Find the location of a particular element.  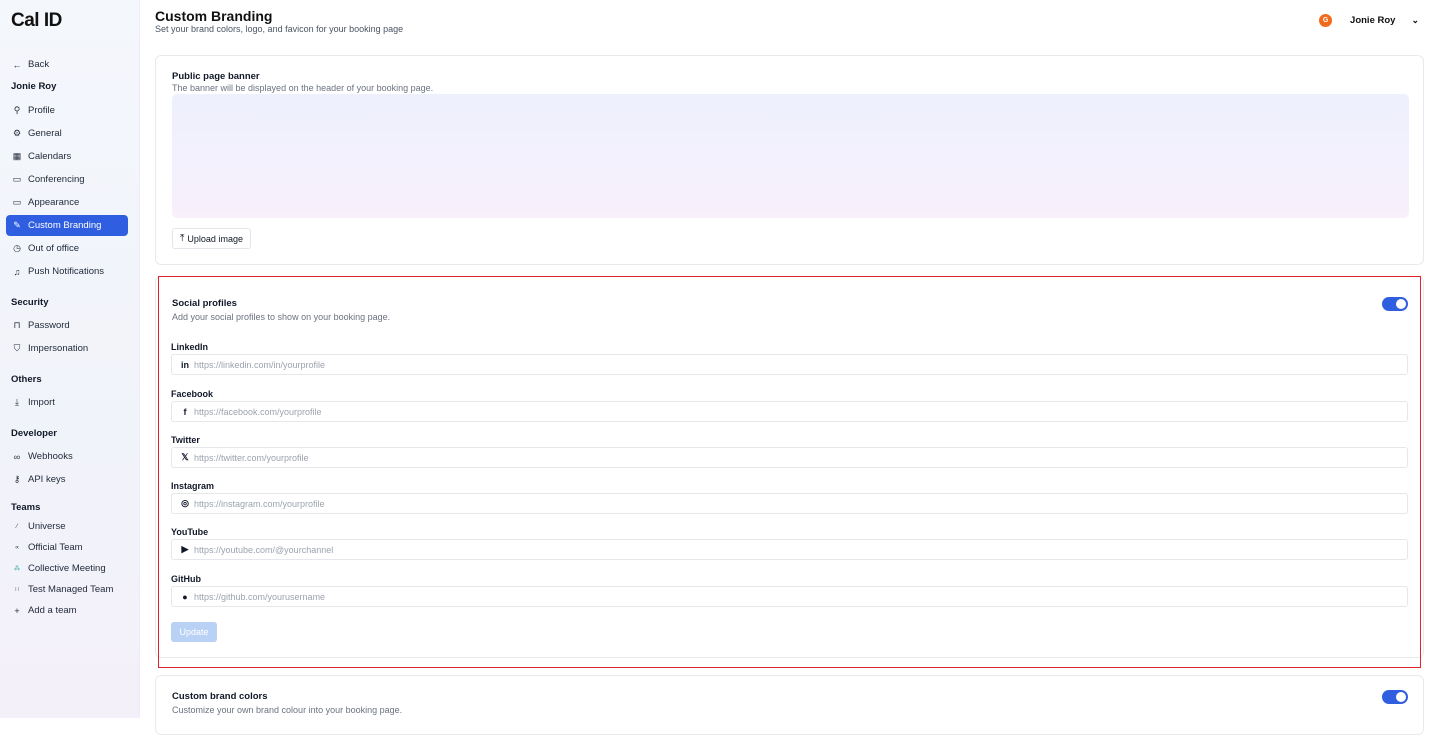

app-logo: Cal ID is located at coordinates (36, 21).